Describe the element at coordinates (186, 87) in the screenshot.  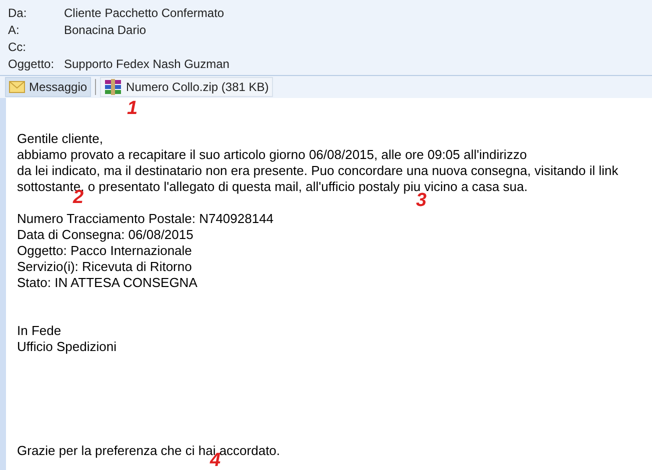
I see `attachment-tab: Numero Collo.zip (381 KB)` at that location.